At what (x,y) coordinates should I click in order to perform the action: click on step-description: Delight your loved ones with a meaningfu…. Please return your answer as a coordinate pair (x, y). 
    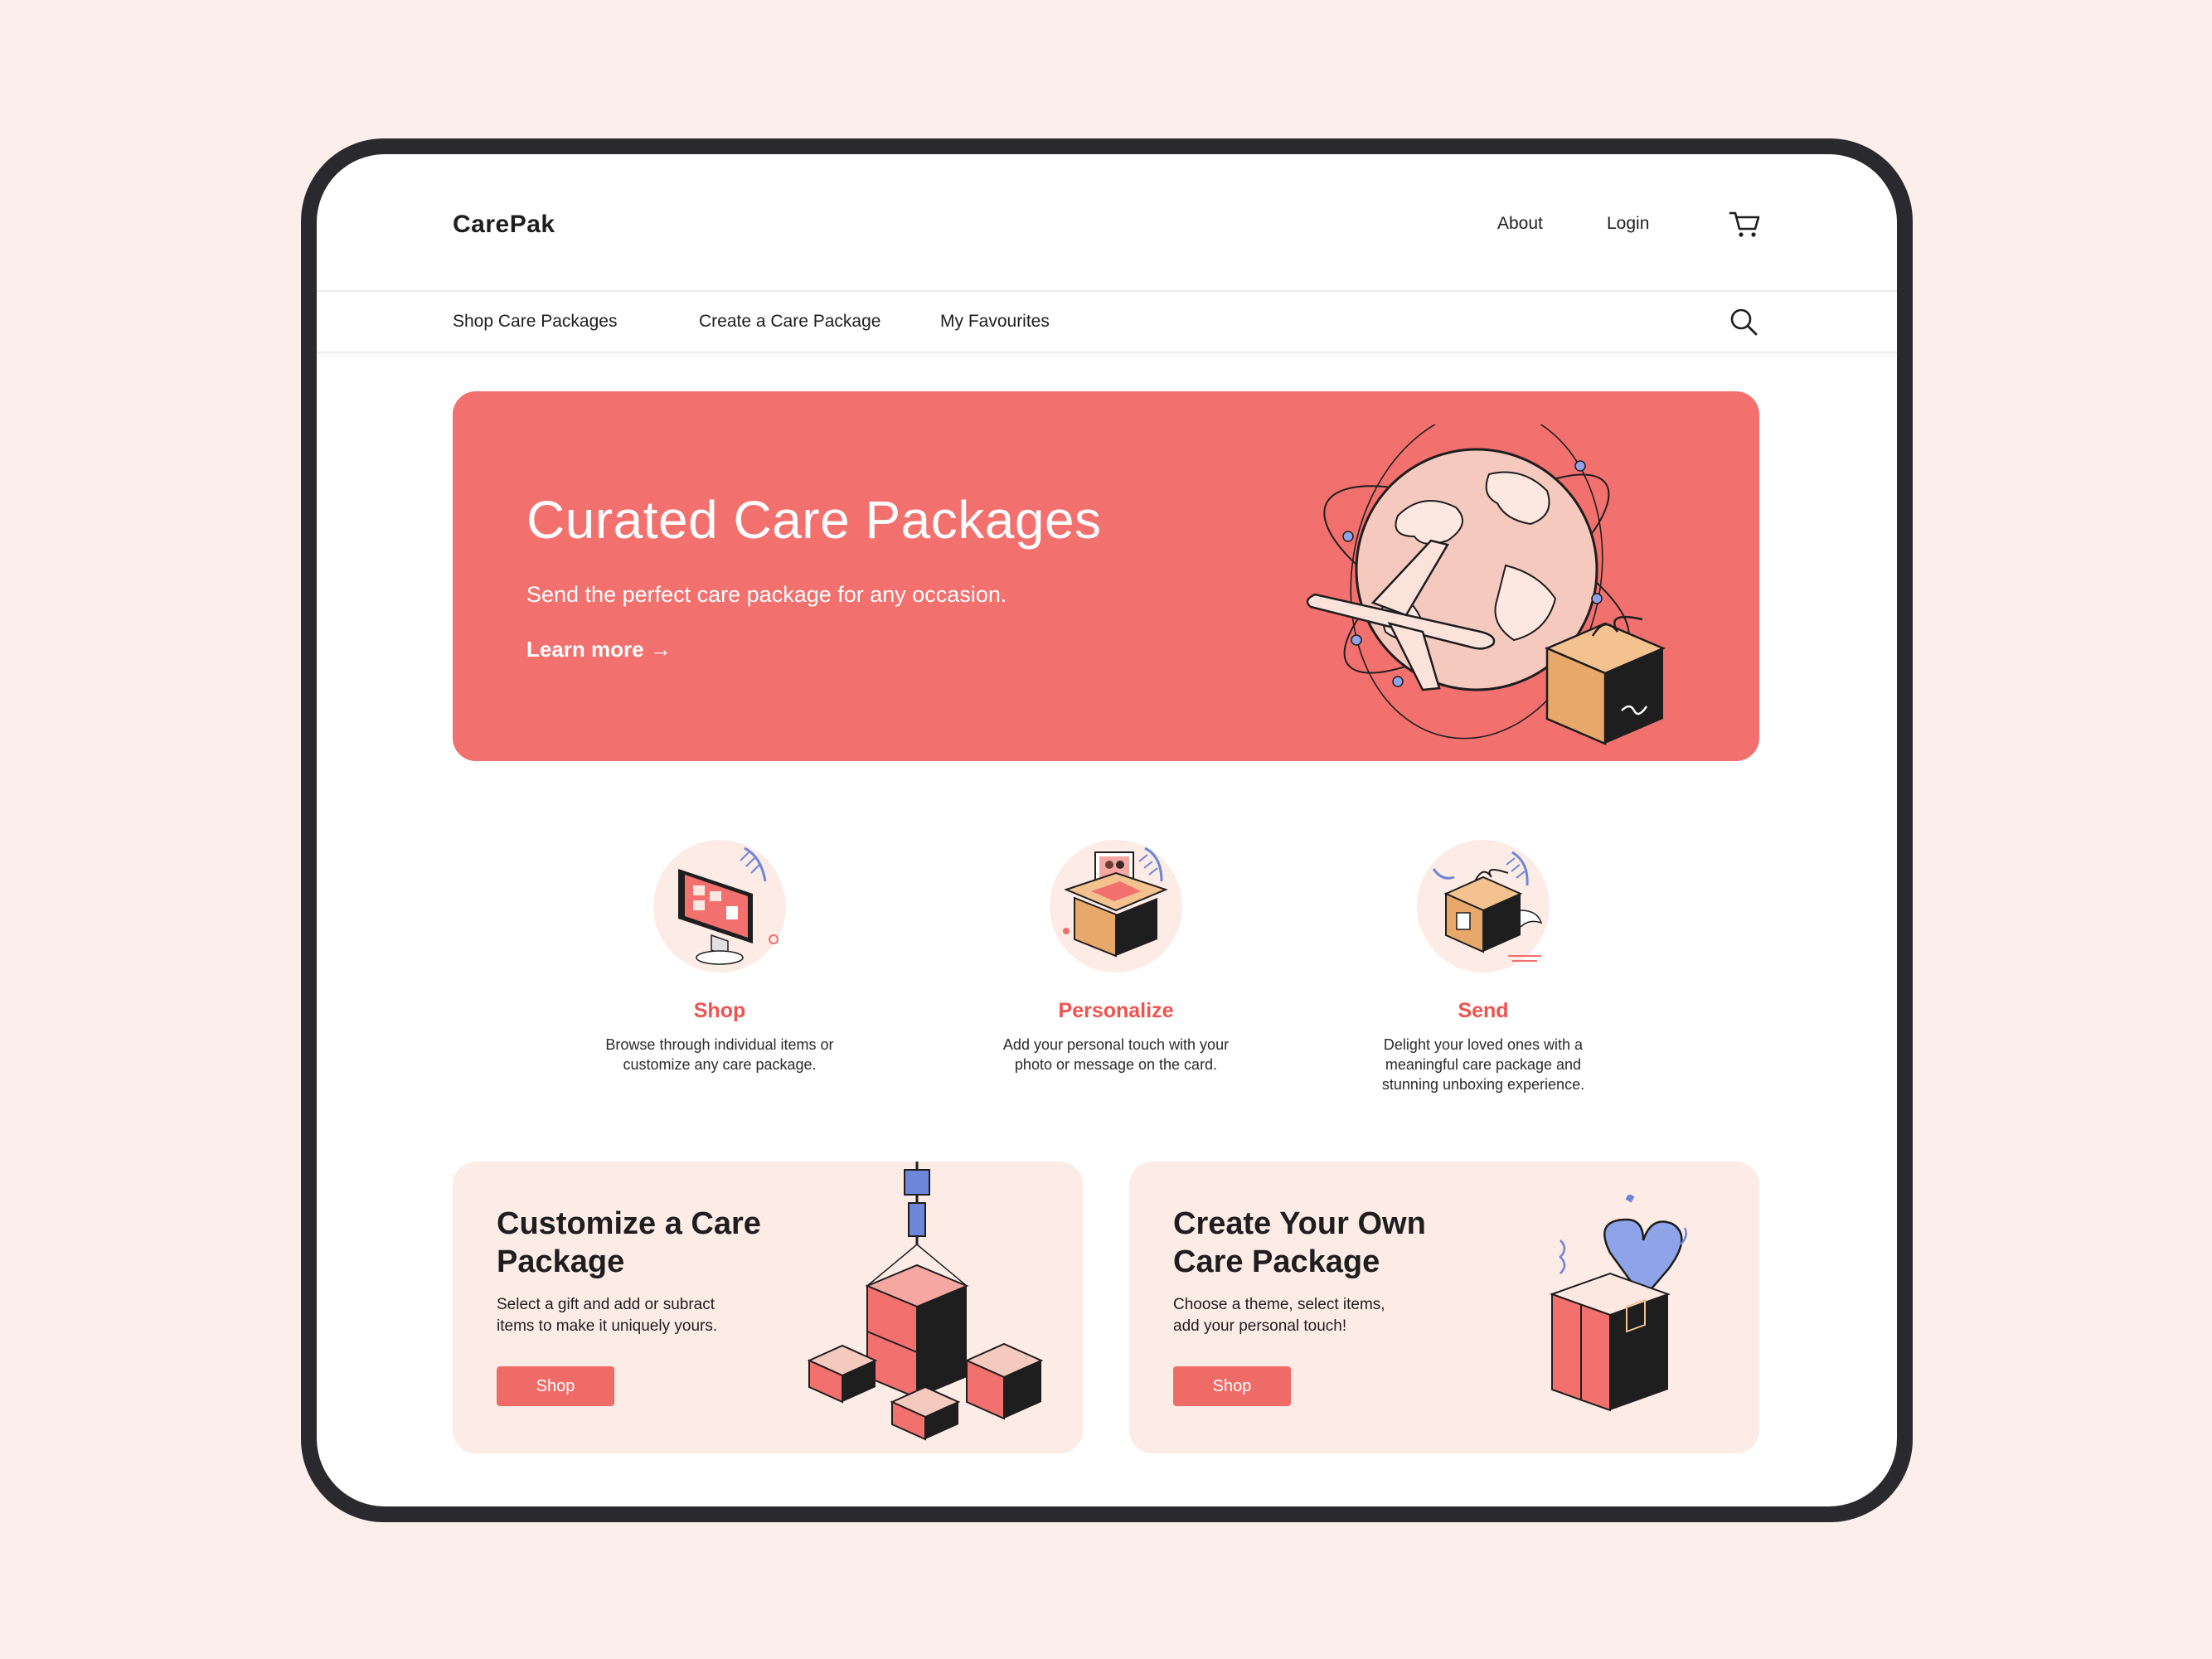
    Looking at the image, I should click on (1483, 1064).